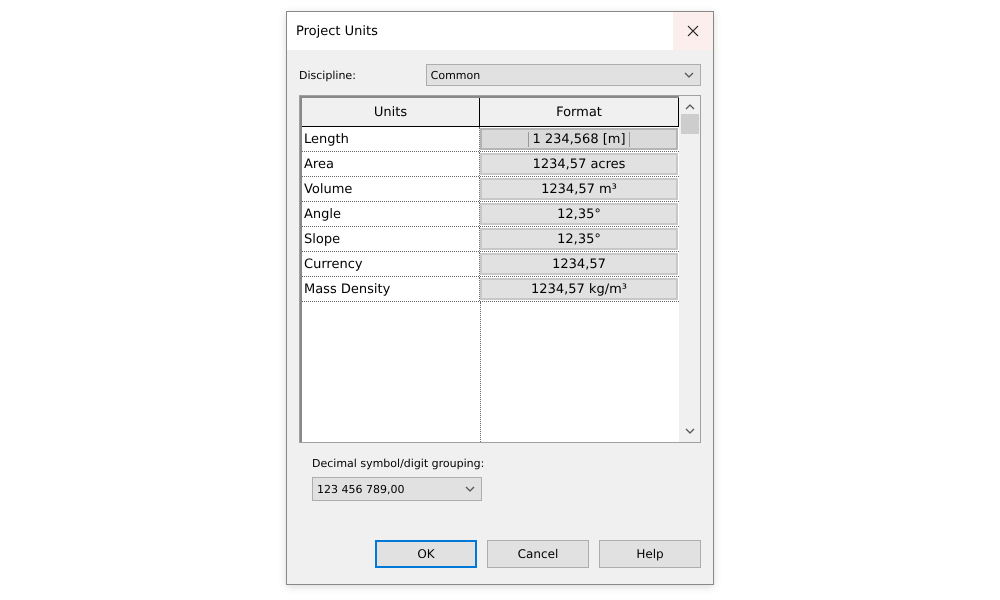  Describe the element at coordinates (426, 554) in the screenshot. I see `dialog-button: OK` at that location.